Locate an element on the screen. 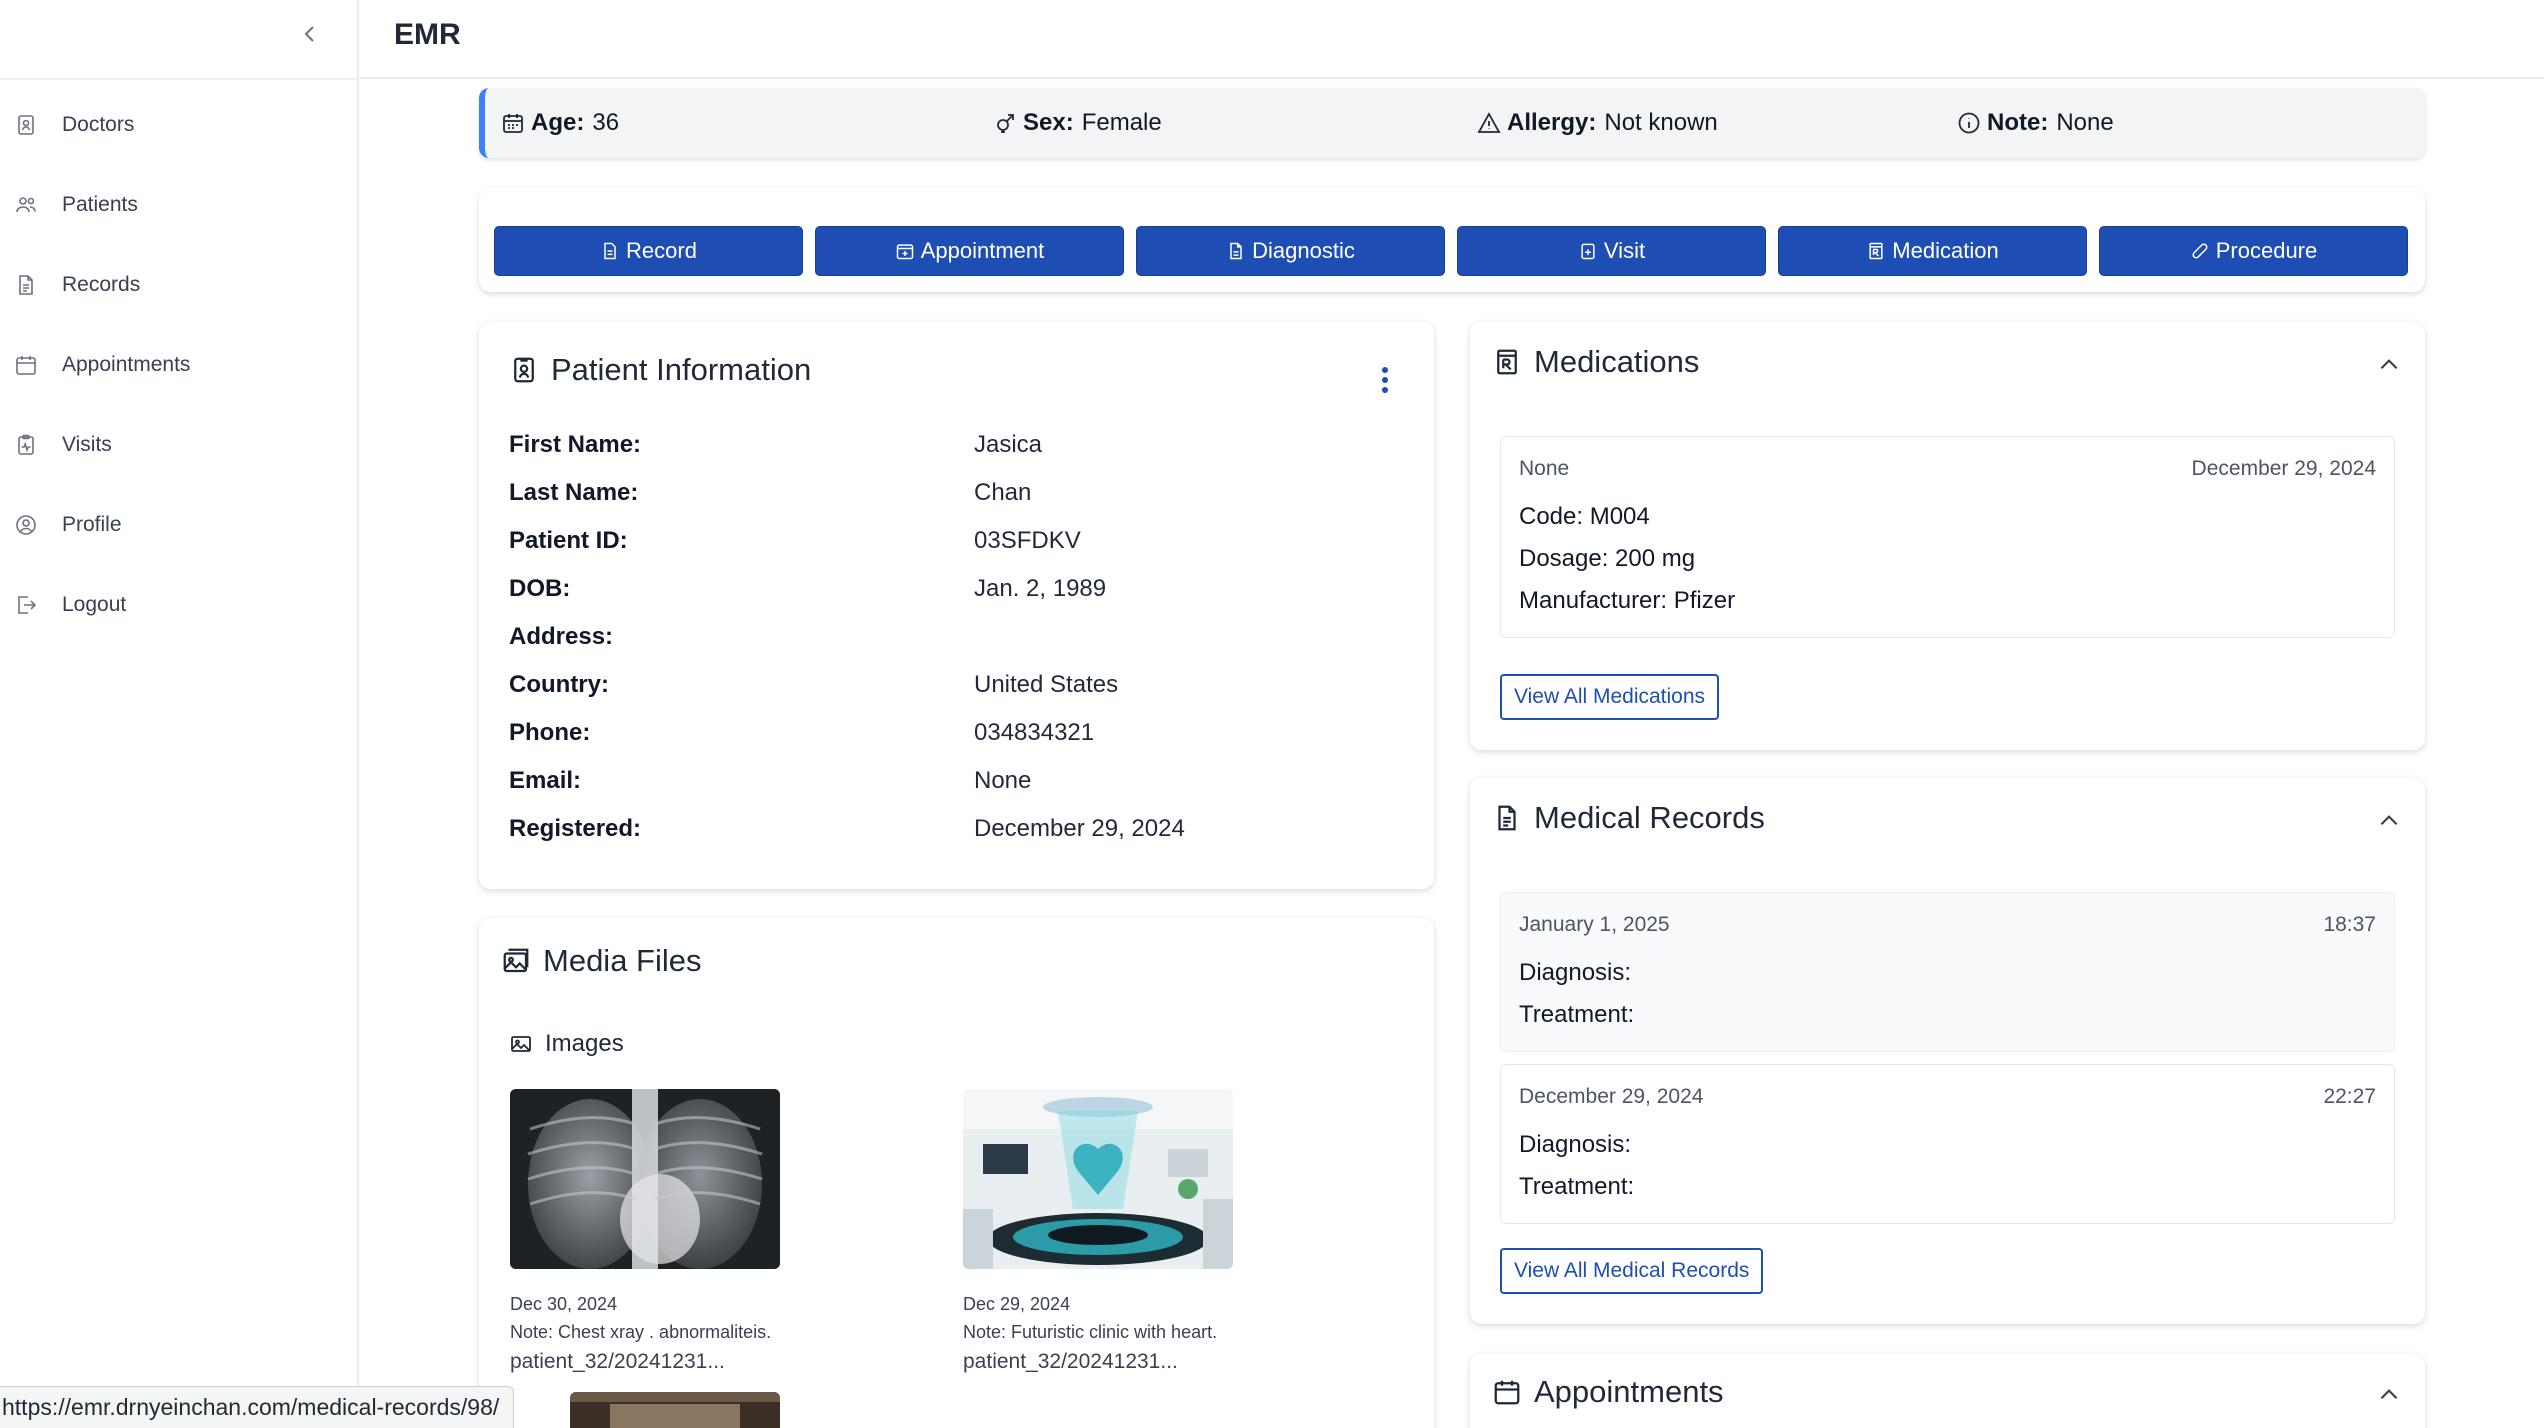 The image size is (2544, 1428). card-title: Appointments is located at coordinates (1629, 1391).